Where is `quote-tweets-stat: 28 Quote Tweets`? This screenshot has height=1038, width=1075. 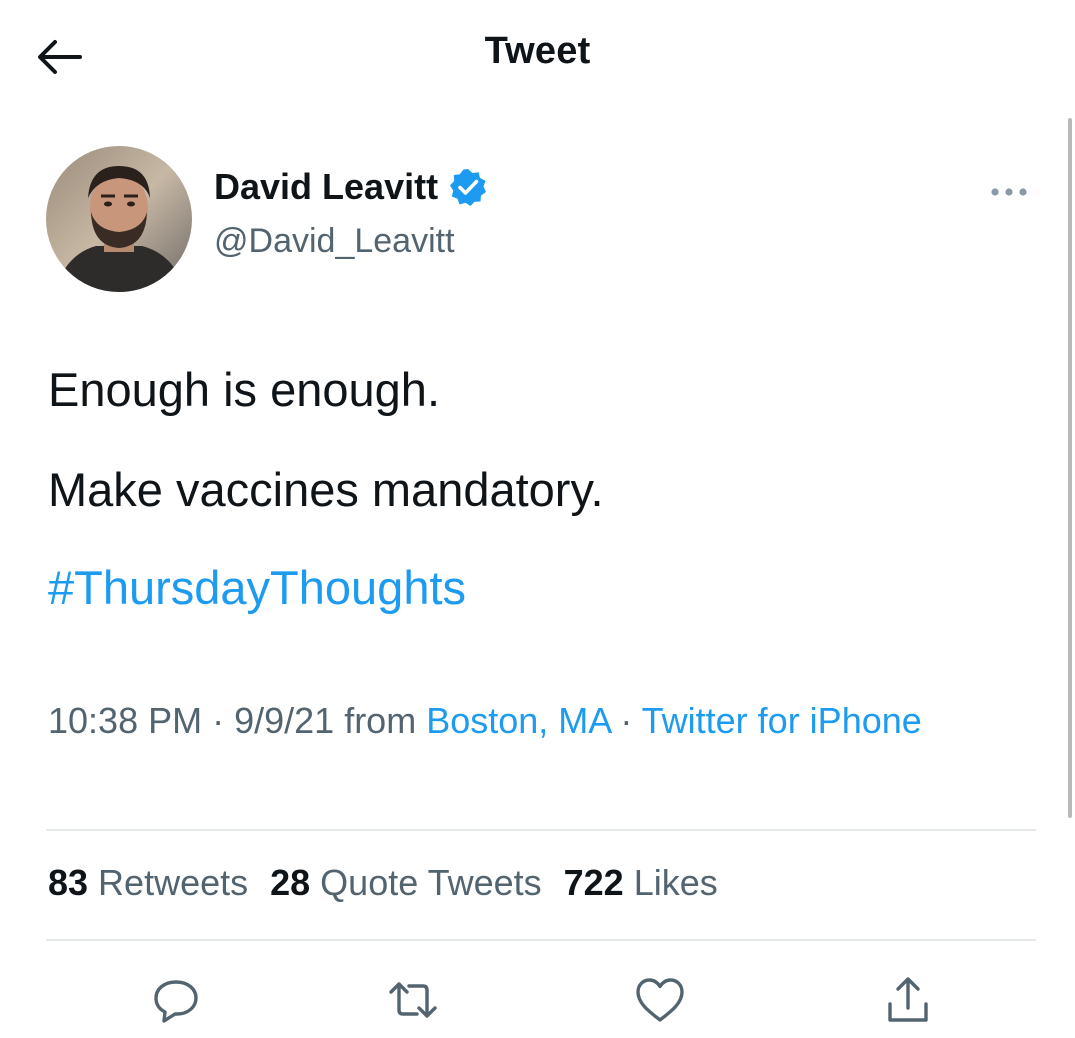
quote-tweets-stat: 28 Quote Tweets is located at coordinates (406, 883).